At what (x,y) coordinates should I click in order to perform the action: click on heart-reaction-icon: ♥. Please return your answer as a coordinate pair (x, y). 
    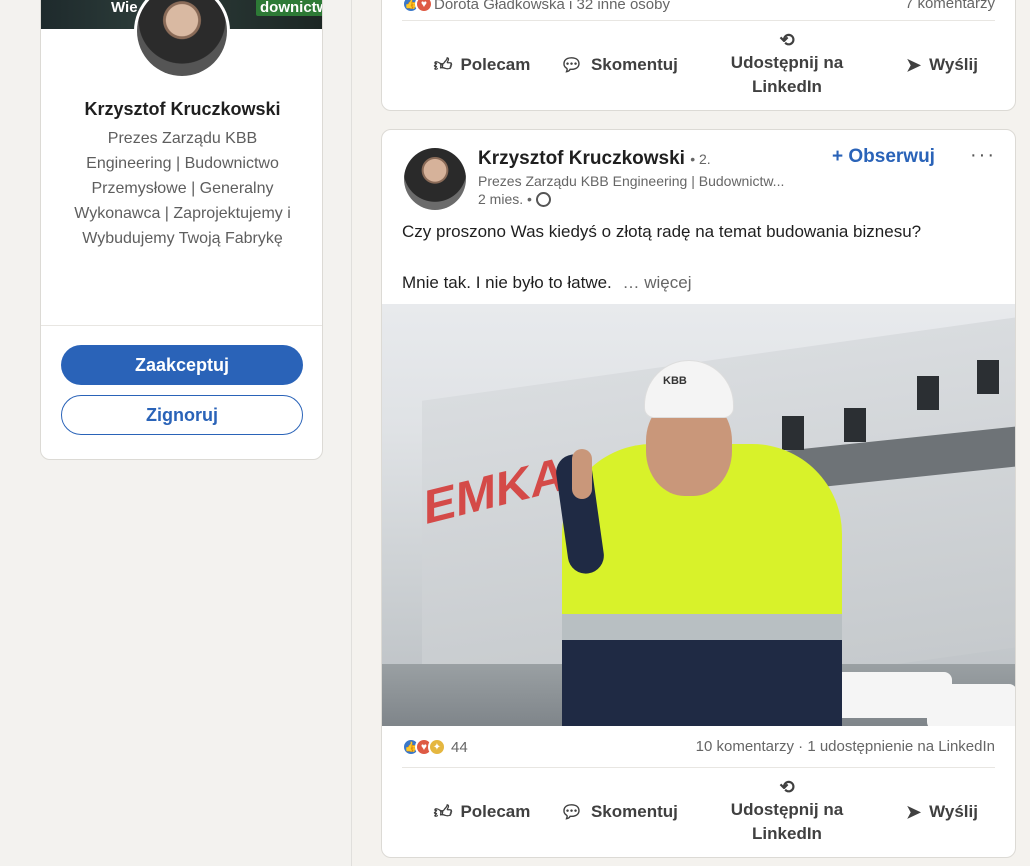
    Looking at the image, I should click on (424, 6).